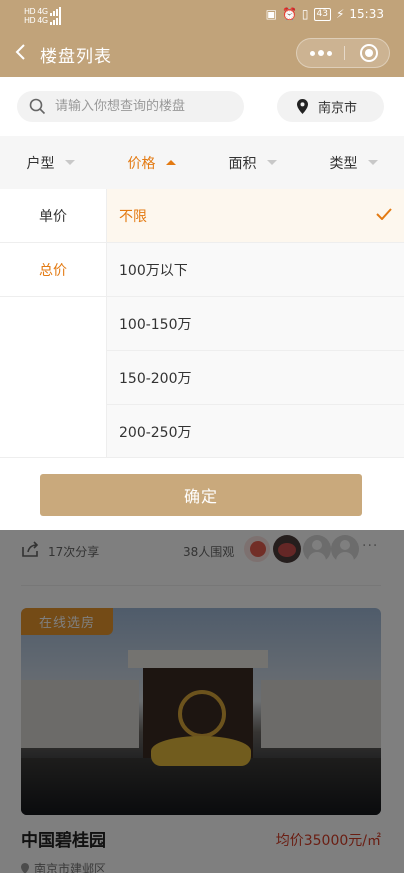 This screenshot has width=404, height=873. Describe the element at coordinates (155, 324) in the screenshot. I see `option-label: 100-150万` at that location.